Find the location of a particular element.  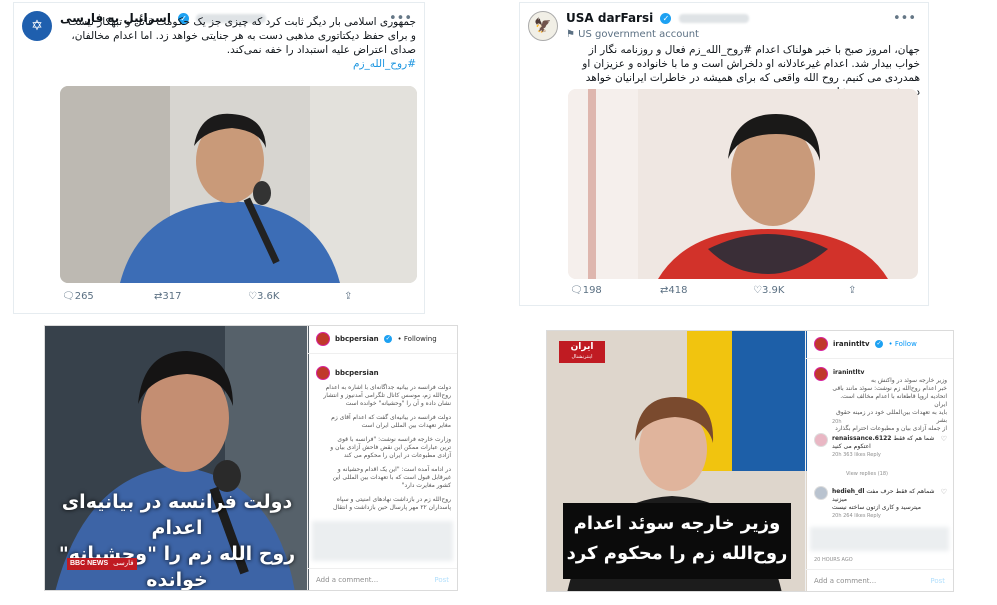

reply-button: 🗨 265 is located at coordinates (78, 296).